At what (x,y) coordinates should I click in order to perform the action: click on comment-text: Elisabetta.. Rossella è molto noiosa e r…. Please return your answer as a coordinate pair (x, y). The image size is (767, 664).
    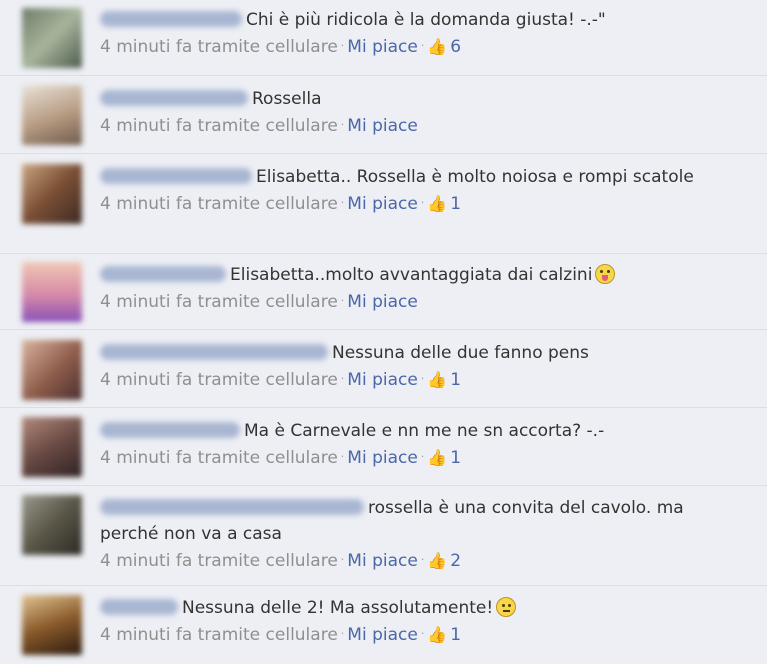
    Looking at the image, I should click on (475, 177).